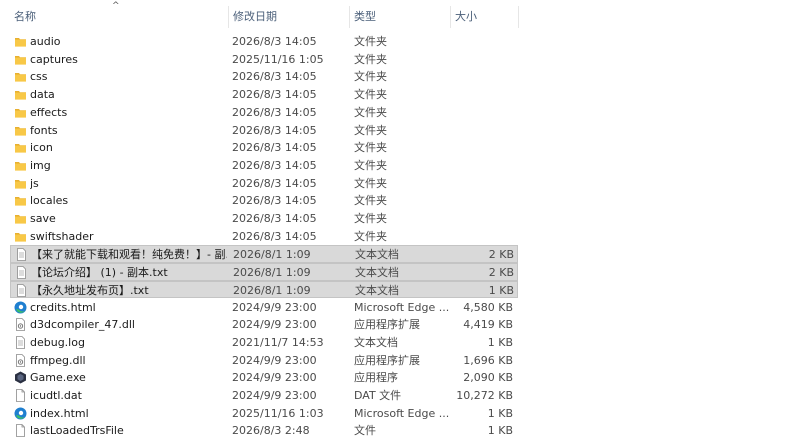  I want to click on file-row: debug.log 2021/11/7 14:53 文本文档 1 KB, so click(264, 343).